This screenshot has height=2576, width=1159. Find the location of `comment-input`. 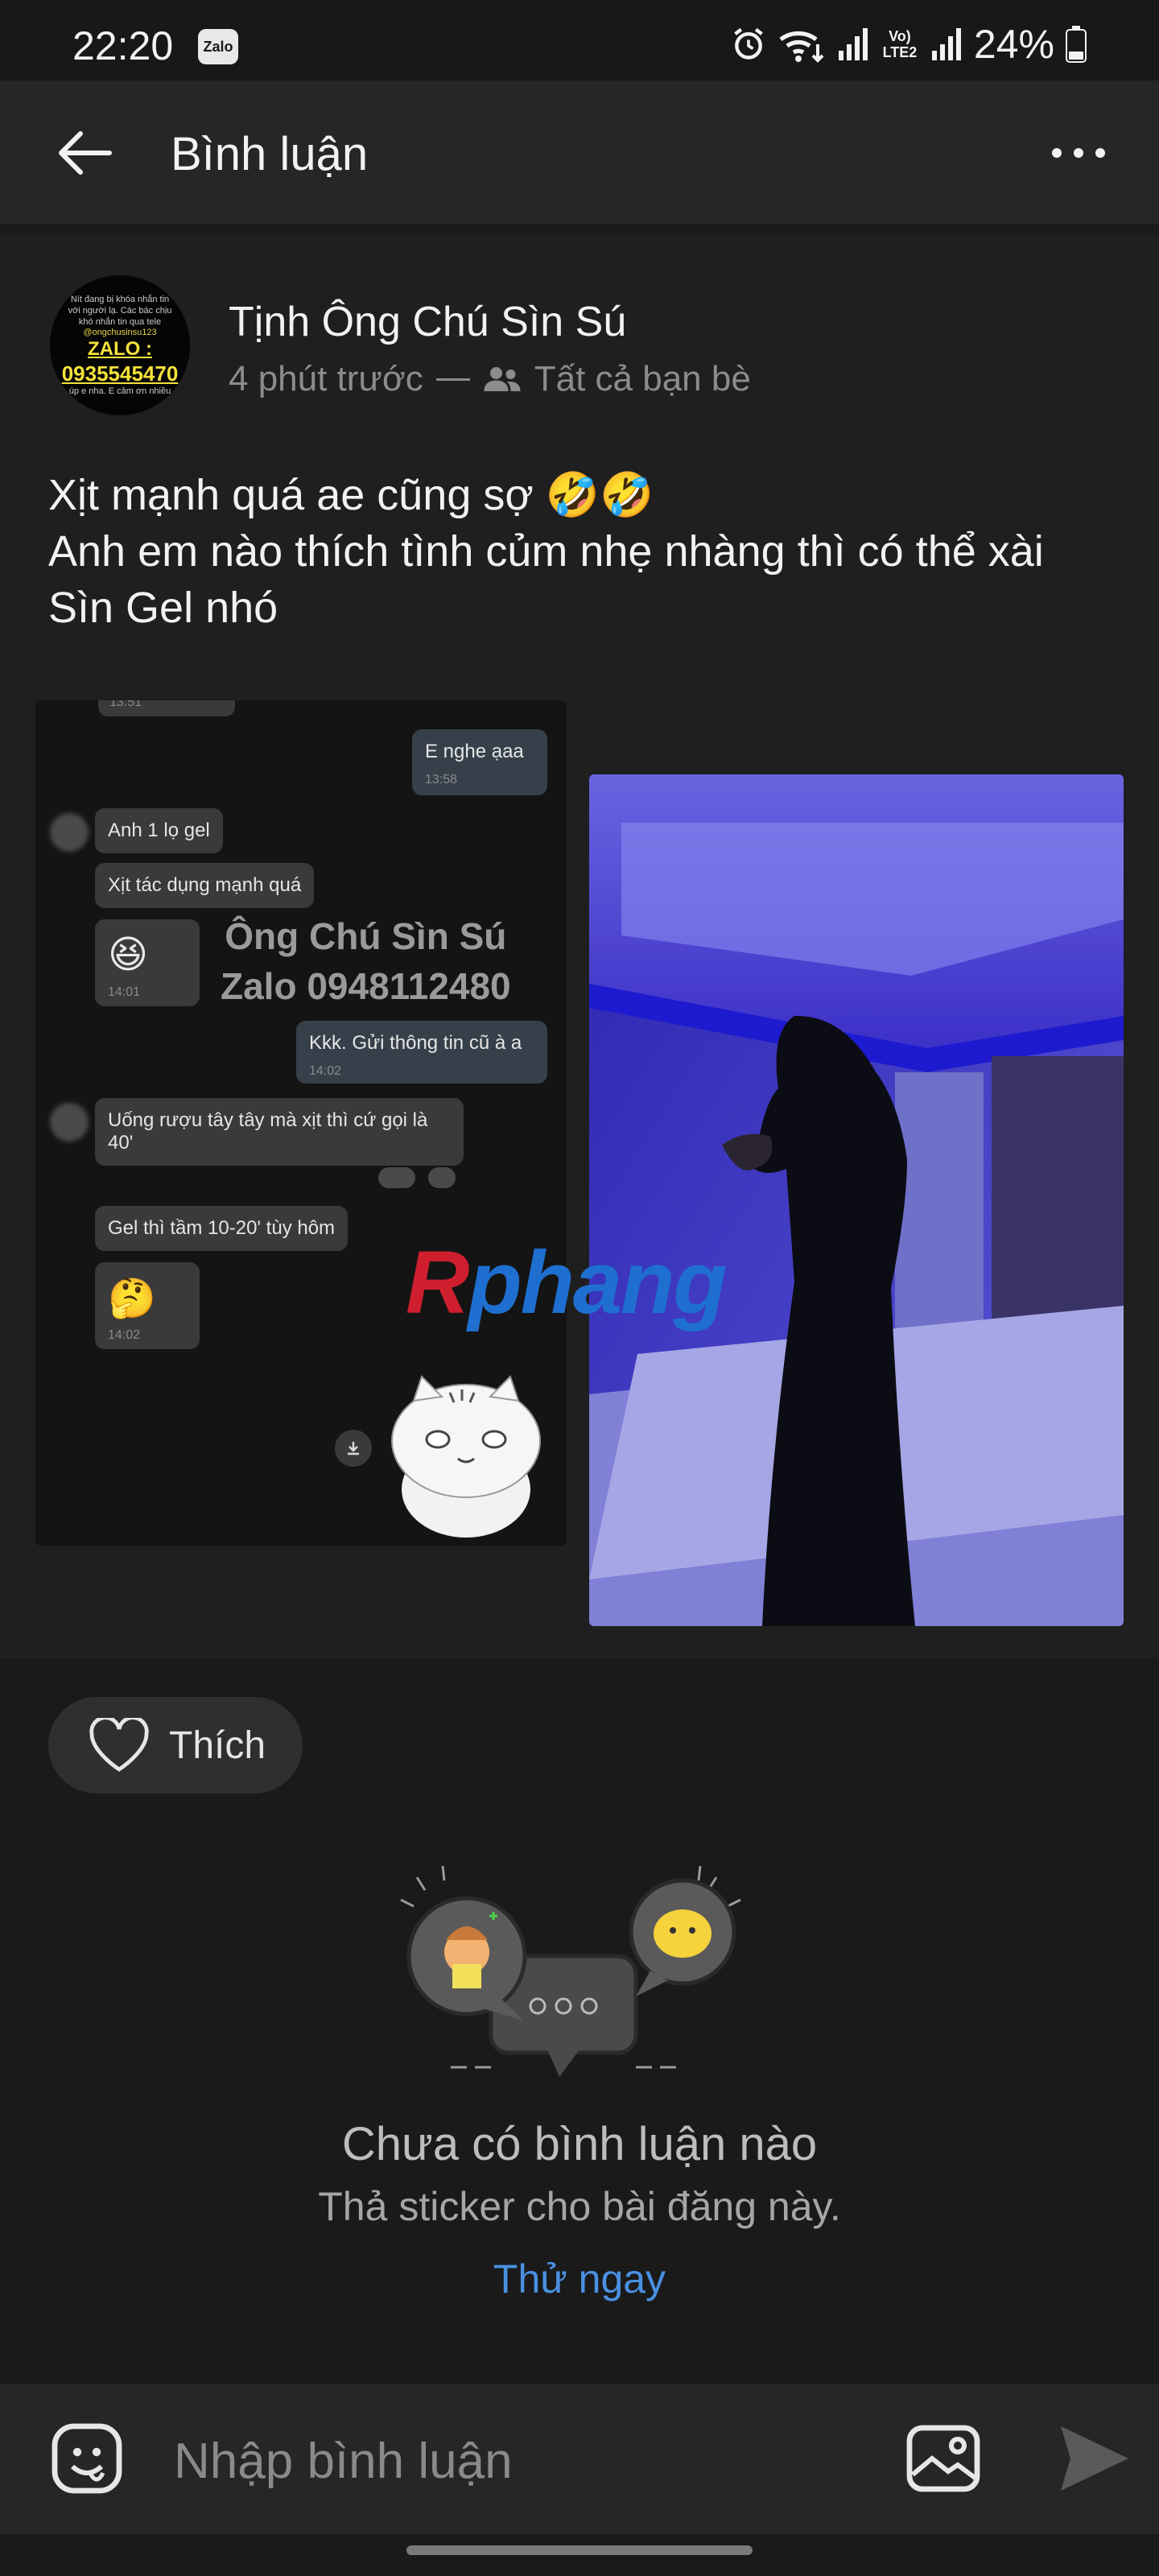

comment-input is located at coordinates (520, 2461).